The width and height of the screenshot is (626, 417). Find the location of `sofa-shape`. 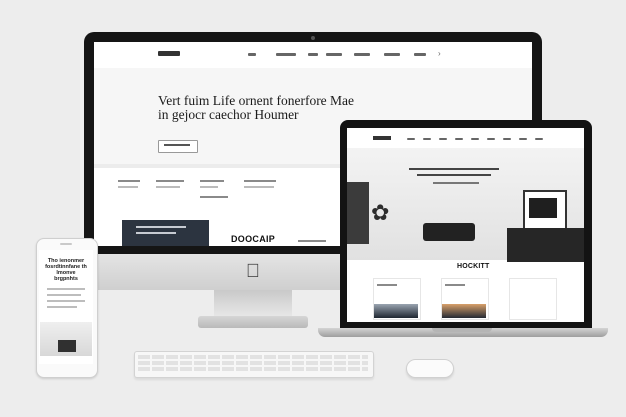

sofa-shape is located at coordinates (449, 232).